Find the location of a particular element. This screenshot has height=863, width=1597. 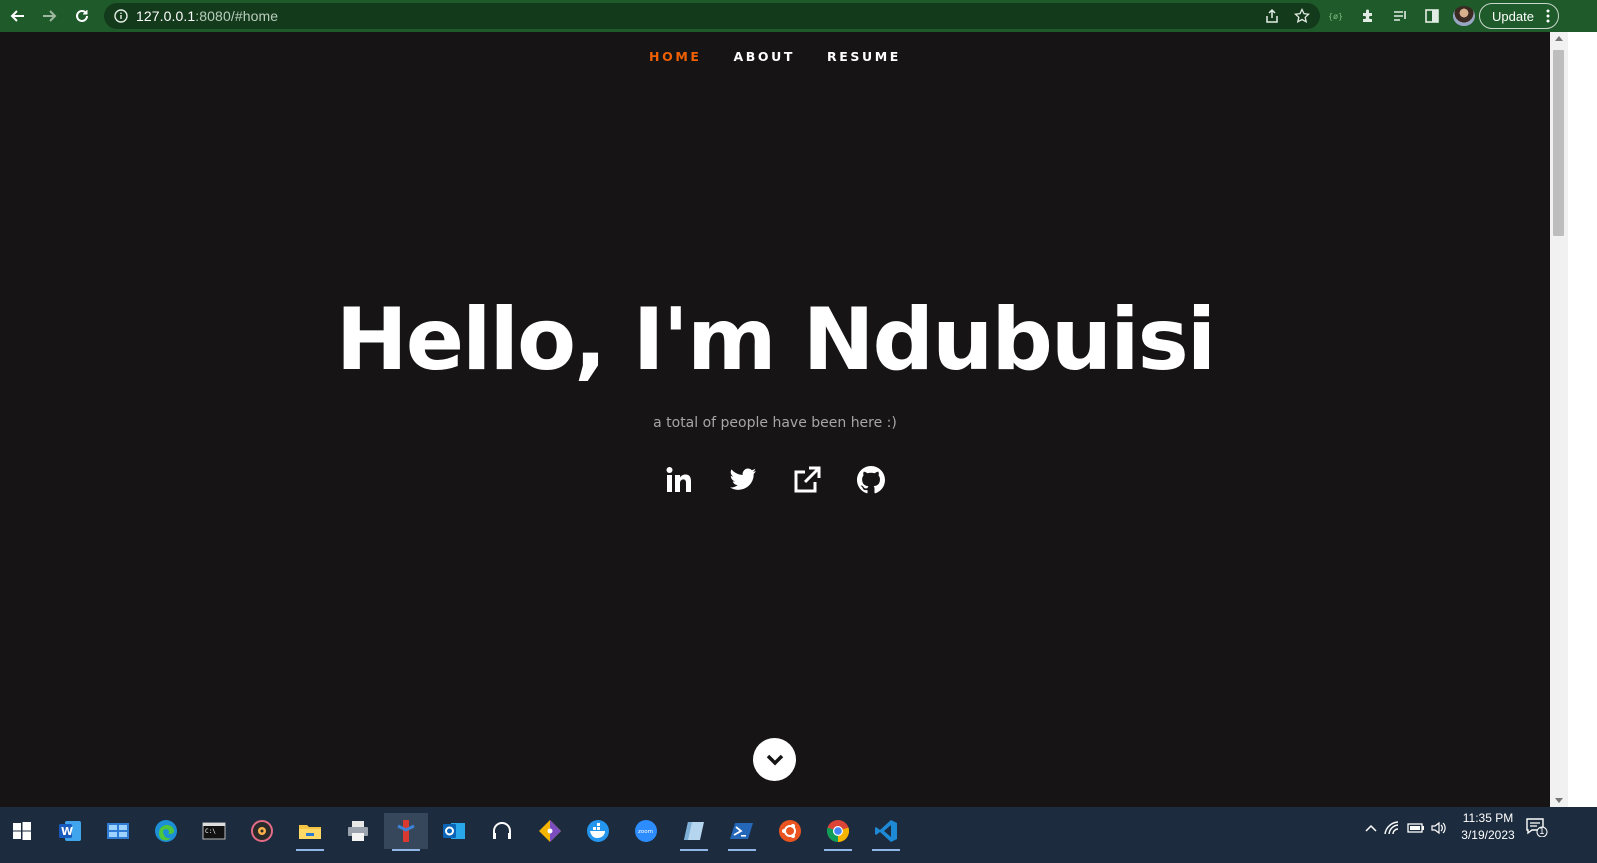

forward-arrow-icon is located at coordinates (50, 16).